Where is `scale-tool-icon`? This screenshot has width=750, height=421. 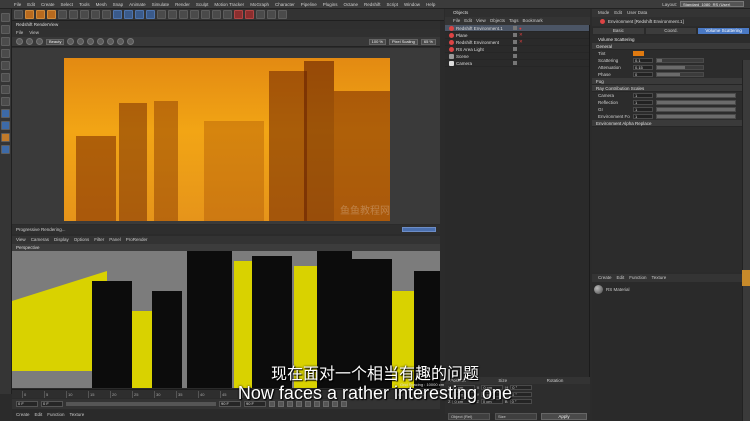
scale-tool-icon is located at coordinates (40, 14).